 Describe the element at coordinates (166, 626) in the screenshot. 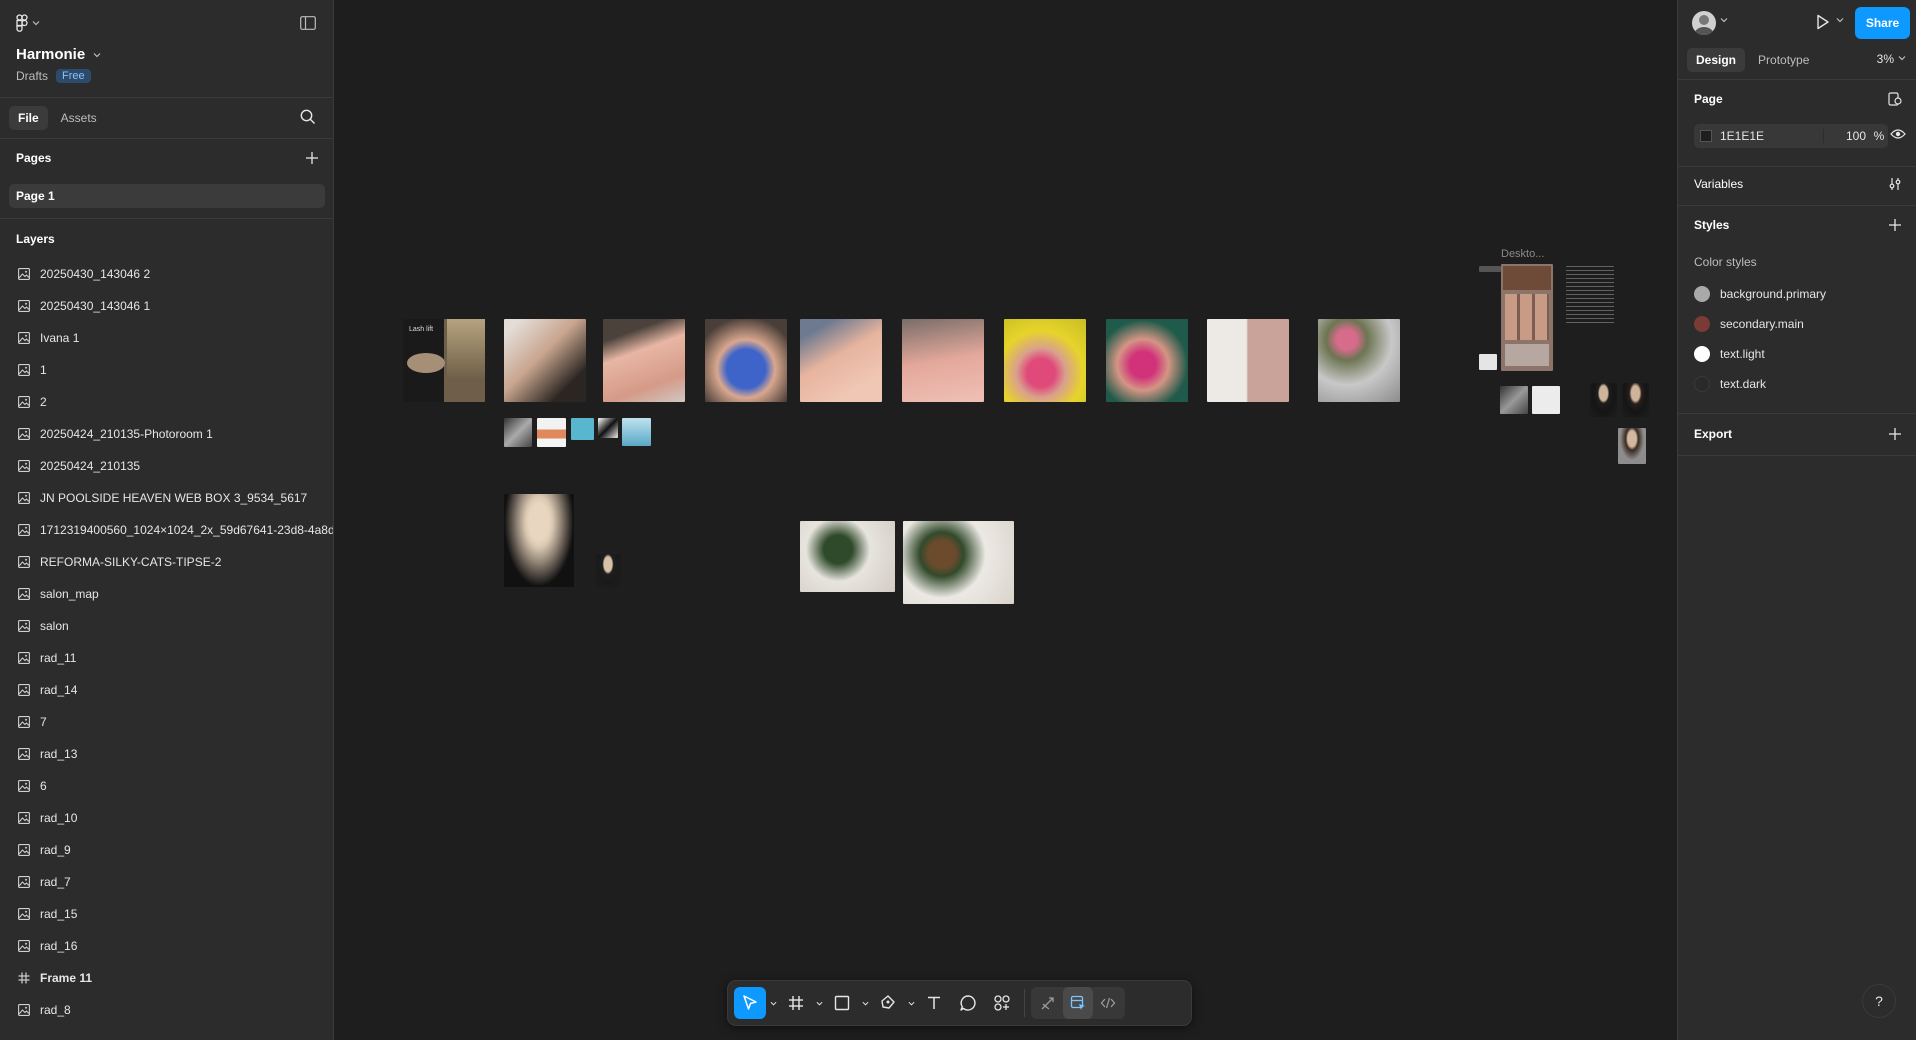

I see `layer-item: salon` at that location.